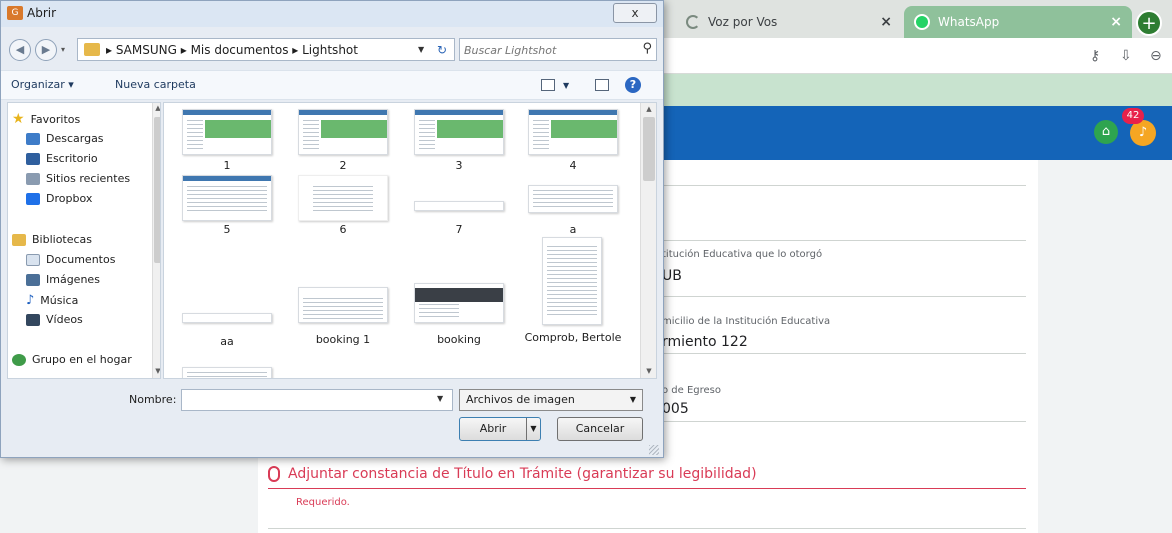  I want to click on preview-pane-icon, so click(602, 85).